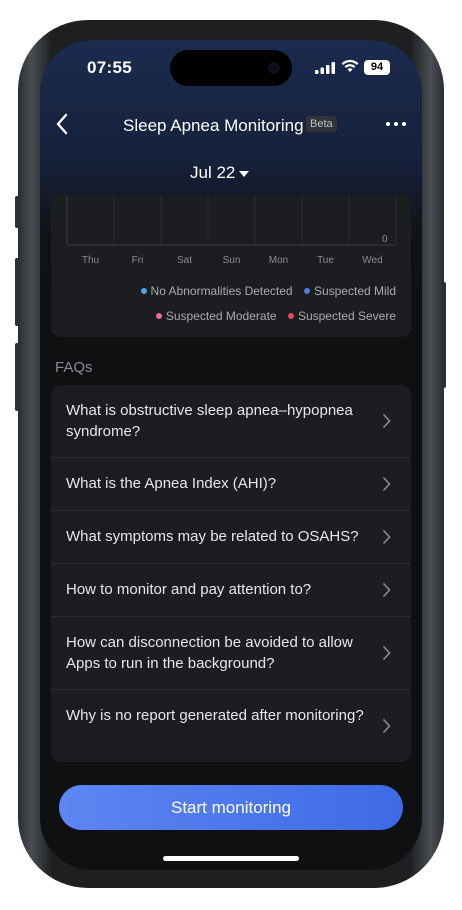  I want to click on legend-row-1: No Abnormalities Detected Suspected Mild, so click(264, 291).